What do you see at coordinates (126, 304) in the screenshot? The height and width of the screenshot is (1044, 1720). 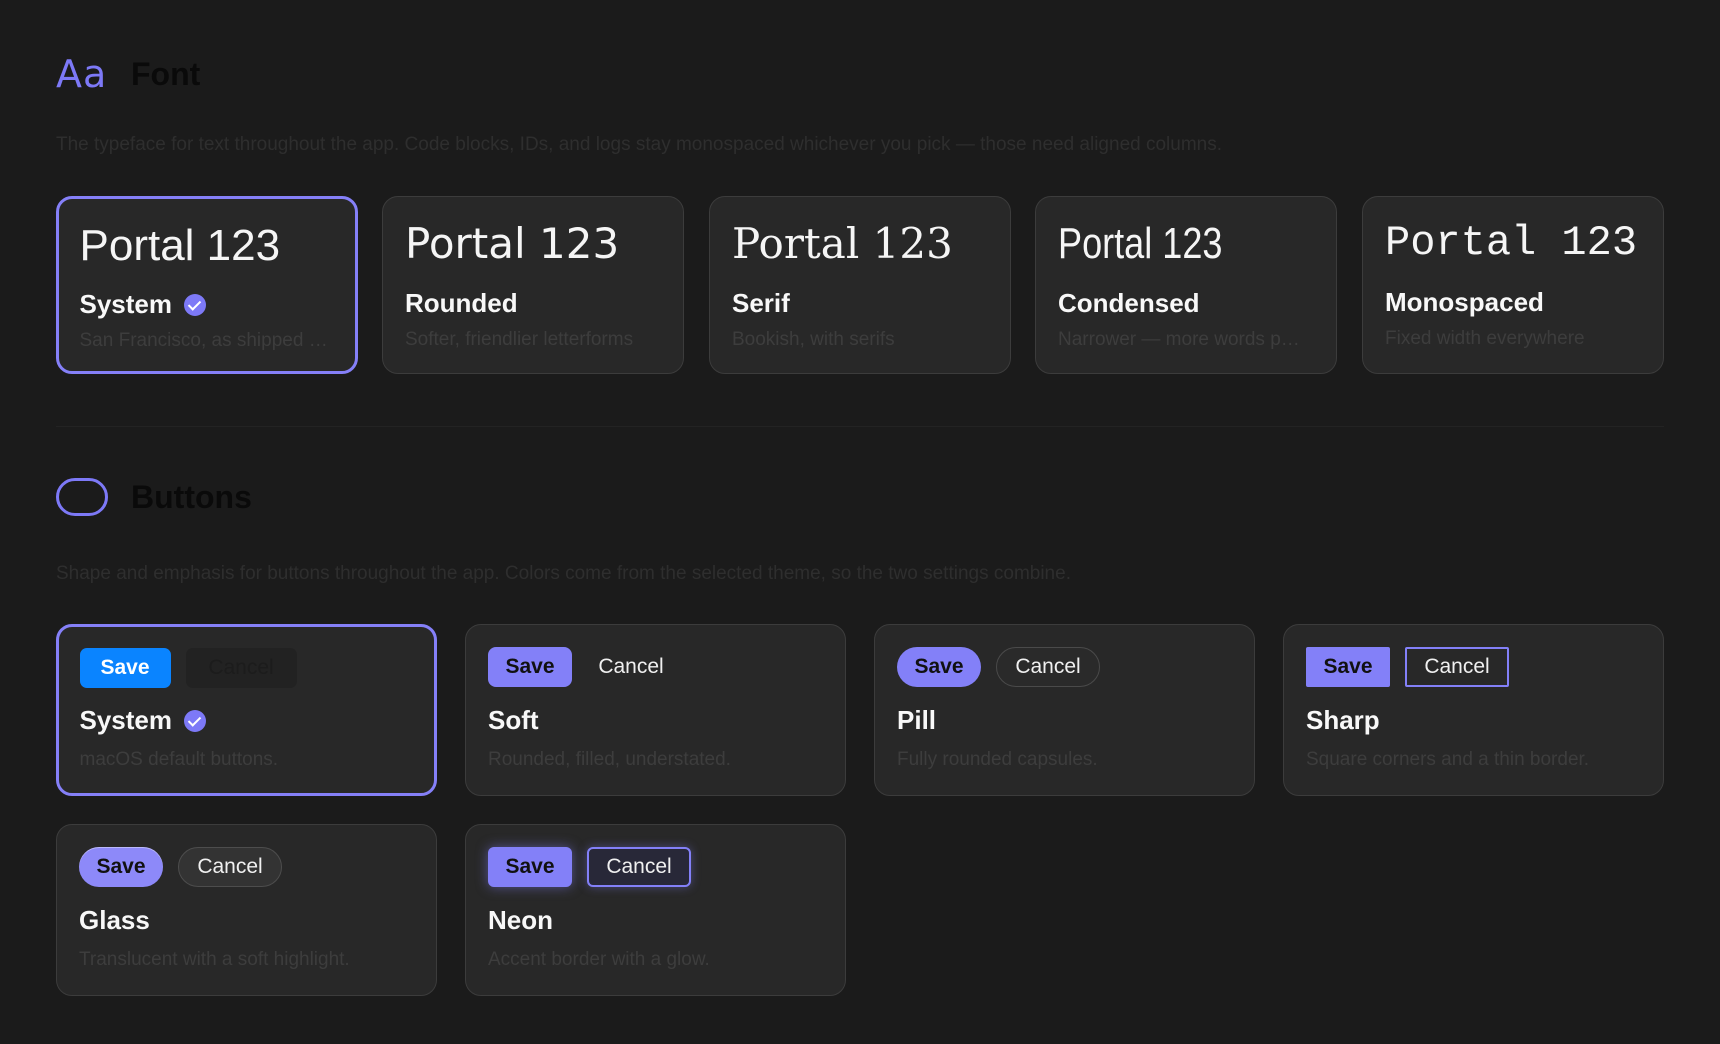 I see `font-option-label: System` at bounding box center [126, 304].